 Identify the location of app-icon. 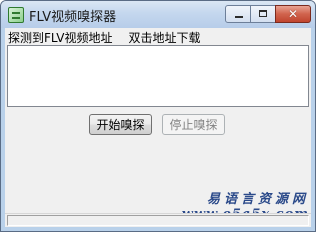
(16, 15).